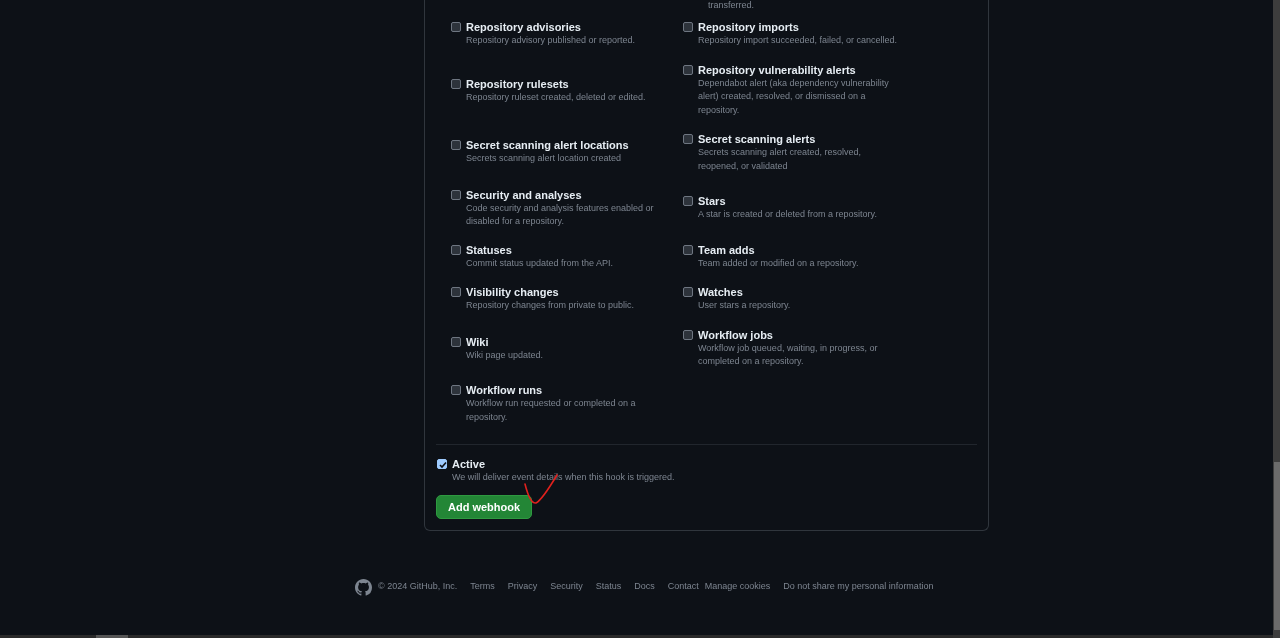  I want to click on event-description: transferred., so click(731, 5).